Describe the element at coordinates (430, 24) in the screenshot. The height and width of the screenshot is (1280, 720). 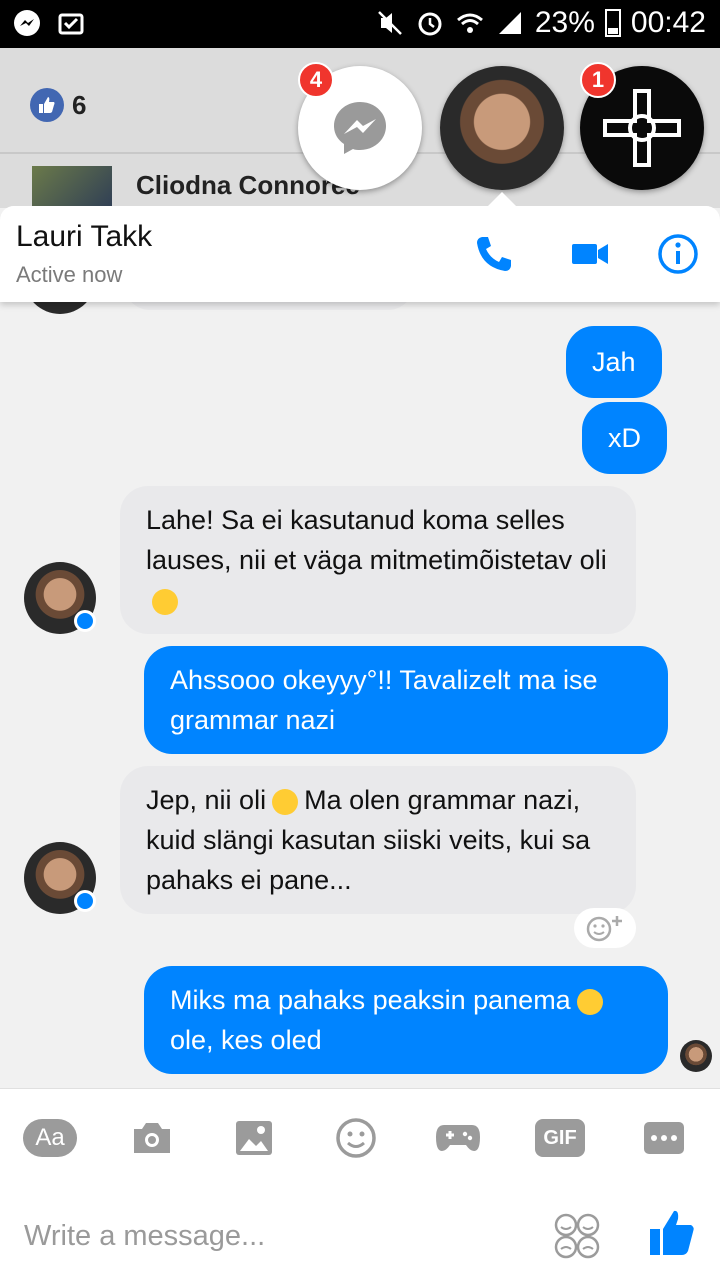
I see `alarm-icon` at that location.